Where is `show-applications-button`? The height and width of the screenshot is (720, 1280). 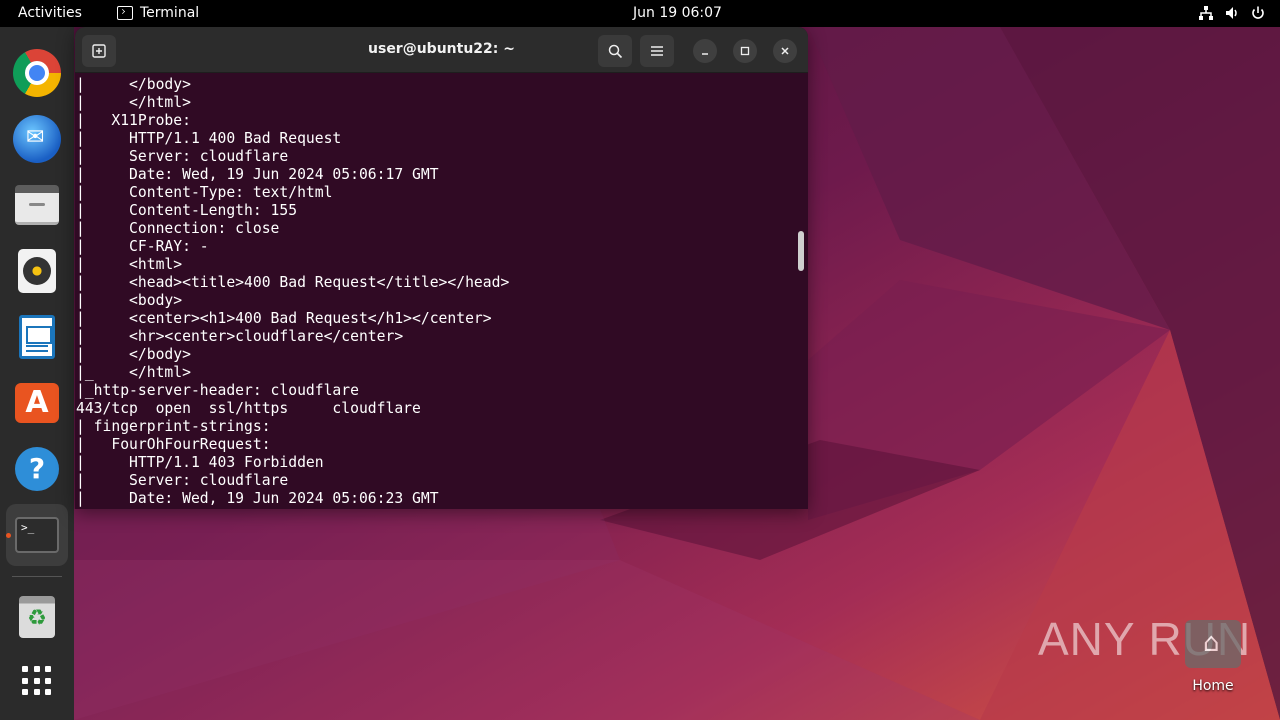 show-applications-button is located at coordinates (37, 681).